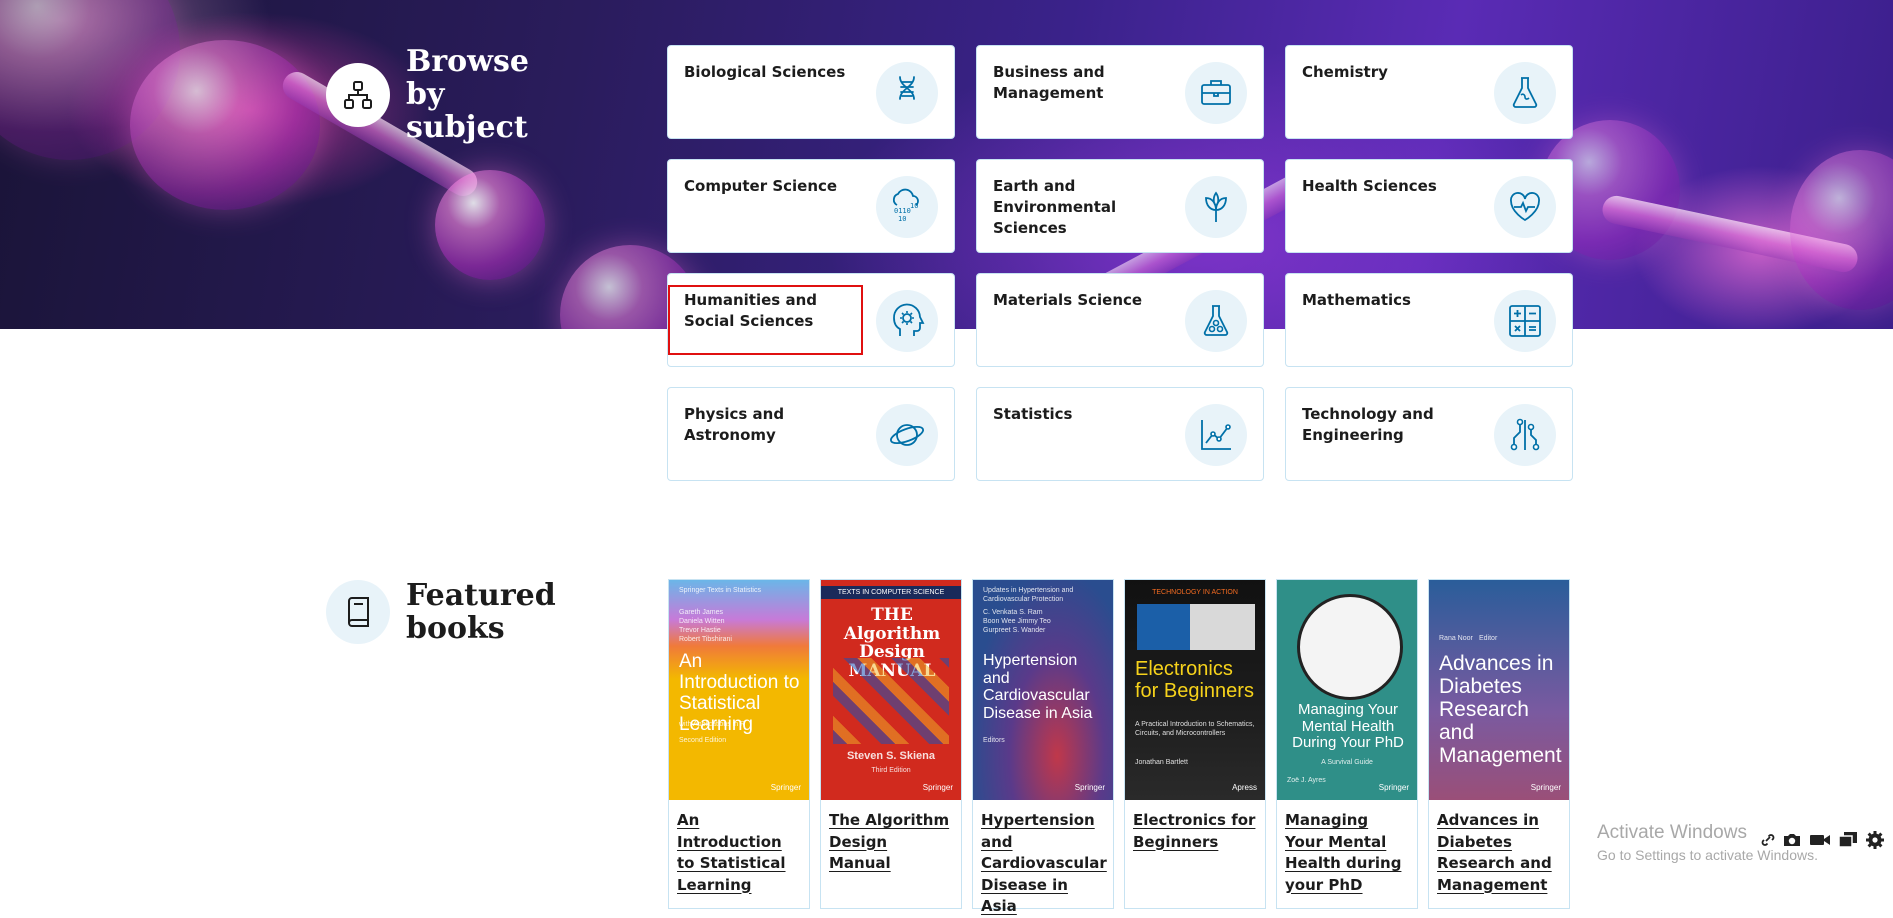 This screenshot has width=1893, height=918. I want to click on camera-icon, so click(1792, 842).